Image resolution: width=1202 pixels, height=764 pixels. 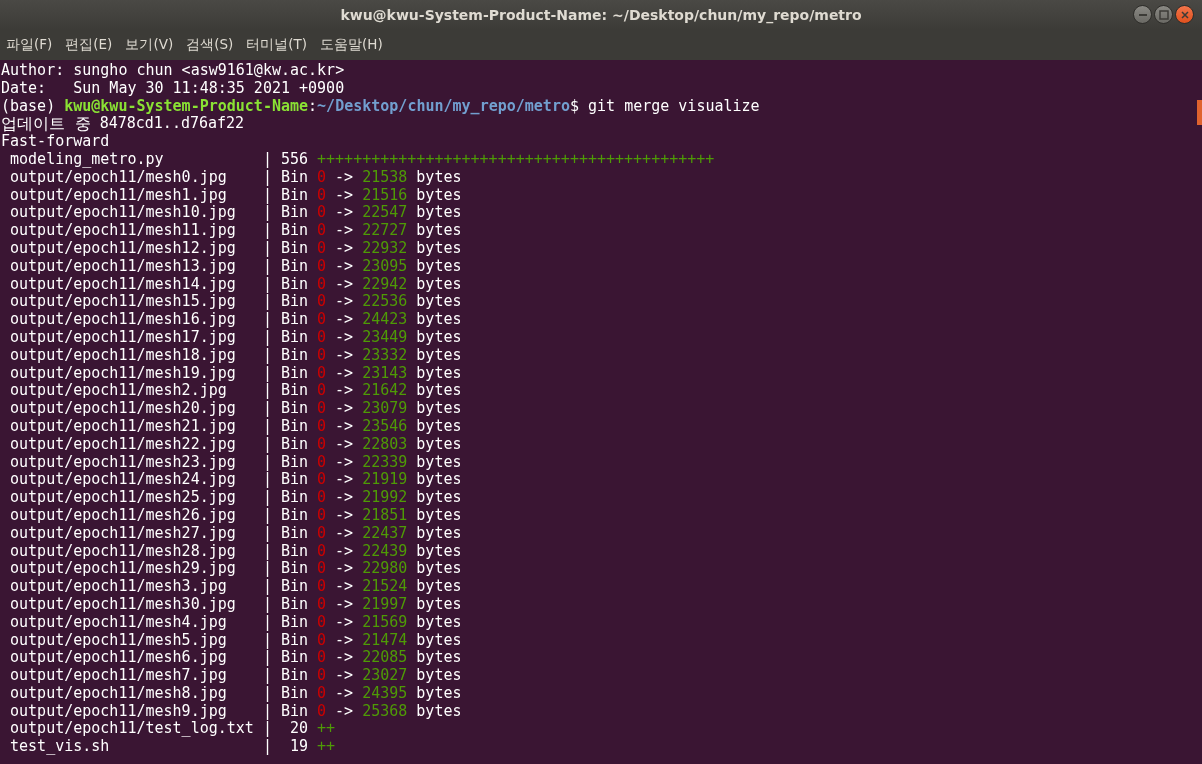 I want to click on new-size: 22727, so click(x=385, y=231).